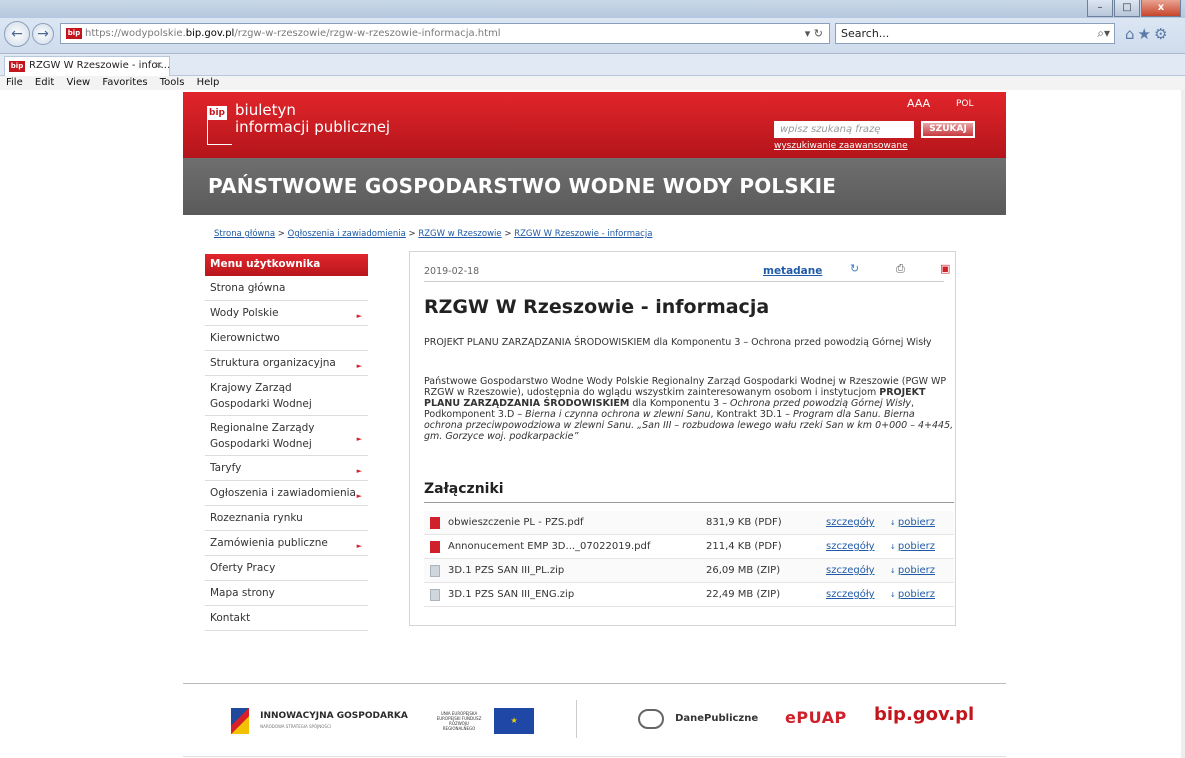  I want to click on sidebar-item-label: Kierownictwo, so click(245, 338).